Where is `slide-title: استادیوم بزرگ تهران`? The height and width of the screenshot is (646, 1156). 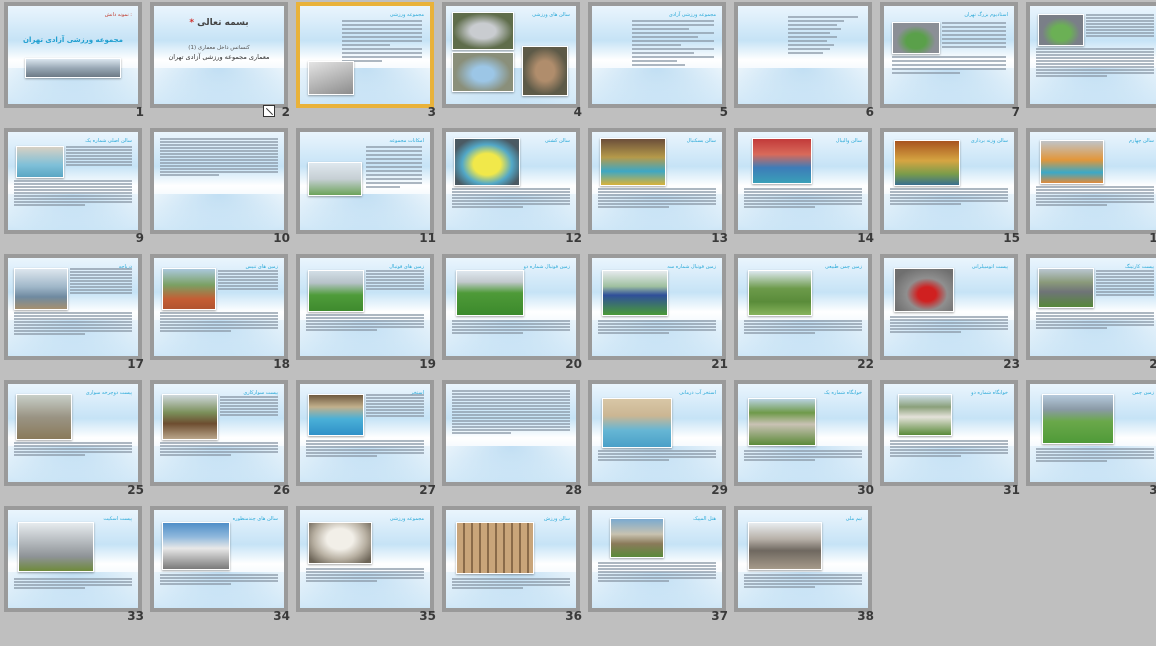 slide-title: استادیوم بزرگ تهران is located at coordinates (986, 15).